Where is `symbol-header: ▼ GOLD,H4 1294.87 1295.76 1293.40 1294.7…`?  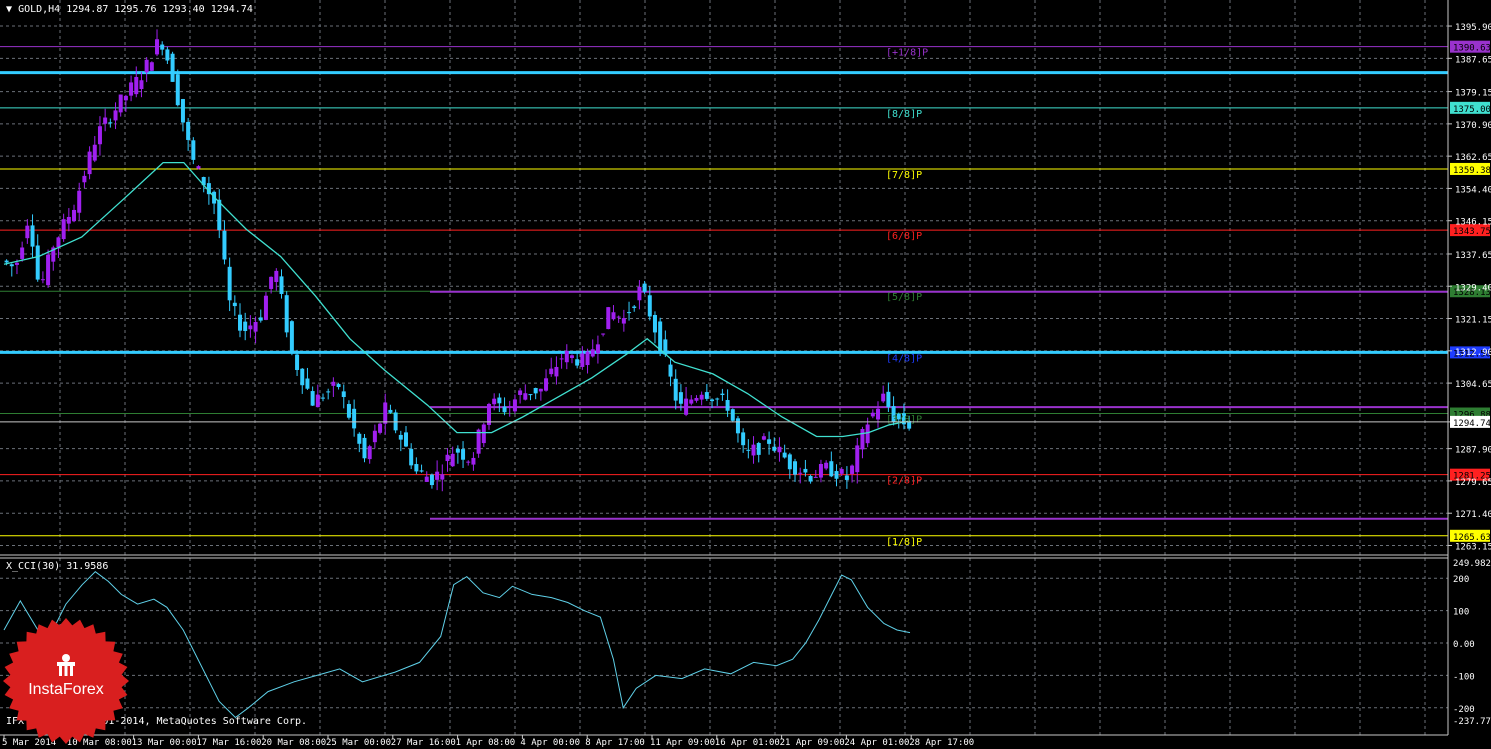
symbol-header: ▼ GOLD,H4 1294.87 1295.76 1293.40 1294.7… is located at coordinates (129, 9).